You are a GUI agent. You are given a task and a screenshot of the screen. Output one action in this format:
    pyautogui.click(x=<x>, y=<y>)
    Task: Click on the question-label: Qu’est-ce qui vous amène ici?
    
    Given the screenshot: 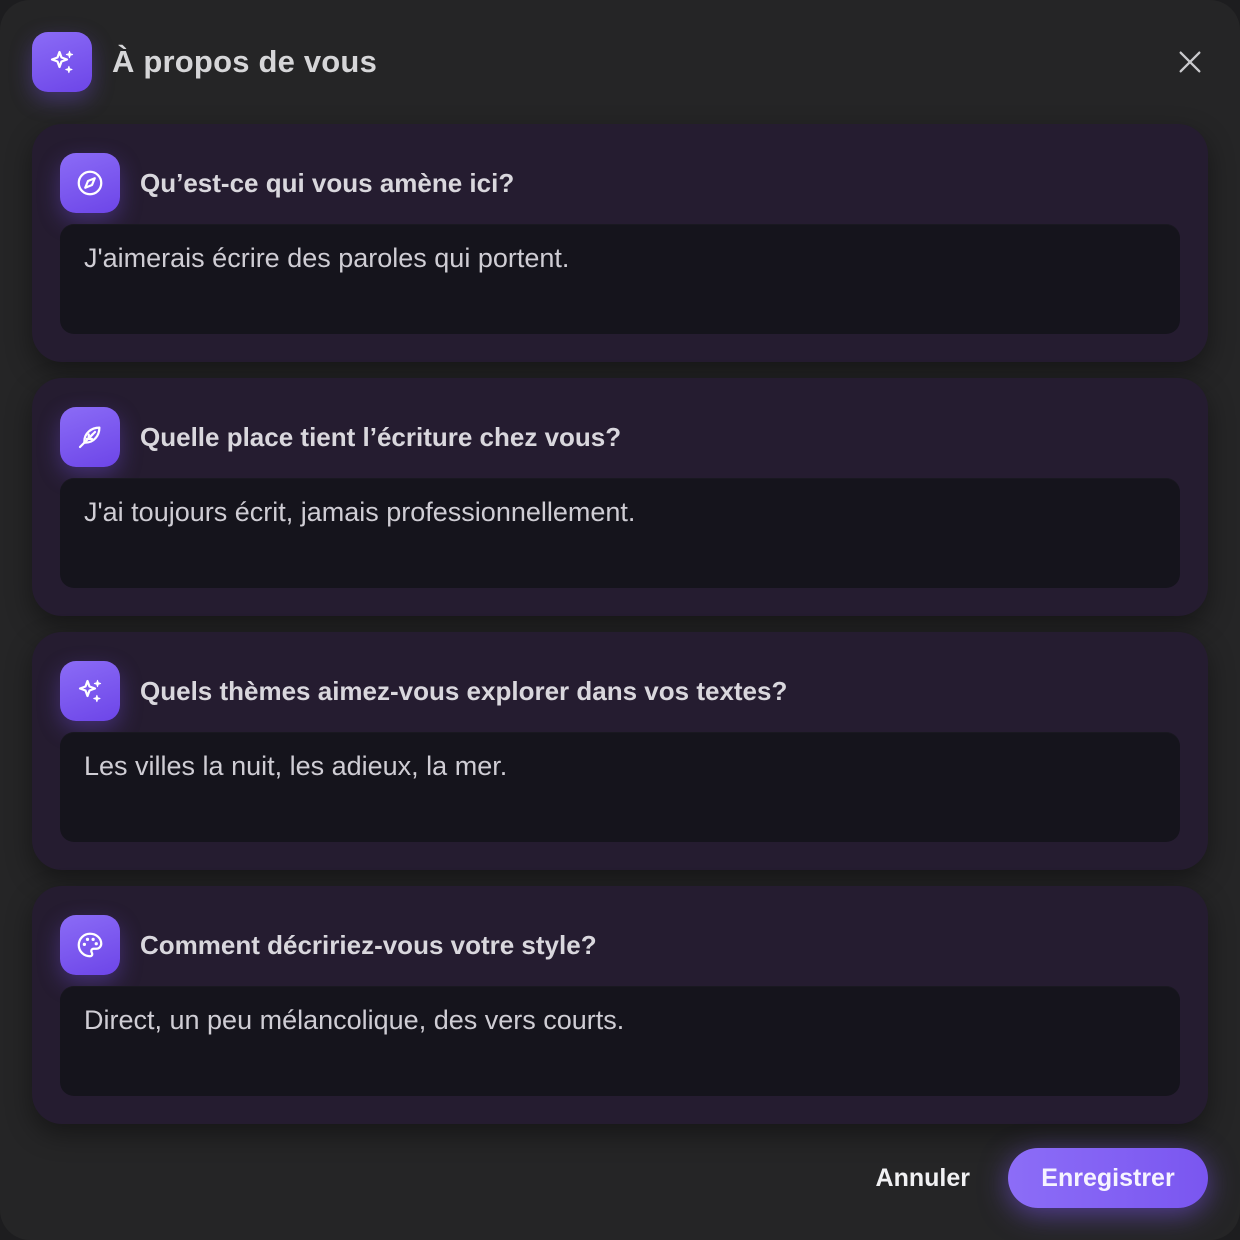 What is the action you would take?
    pyautogui.click(x=327, y=182)
    